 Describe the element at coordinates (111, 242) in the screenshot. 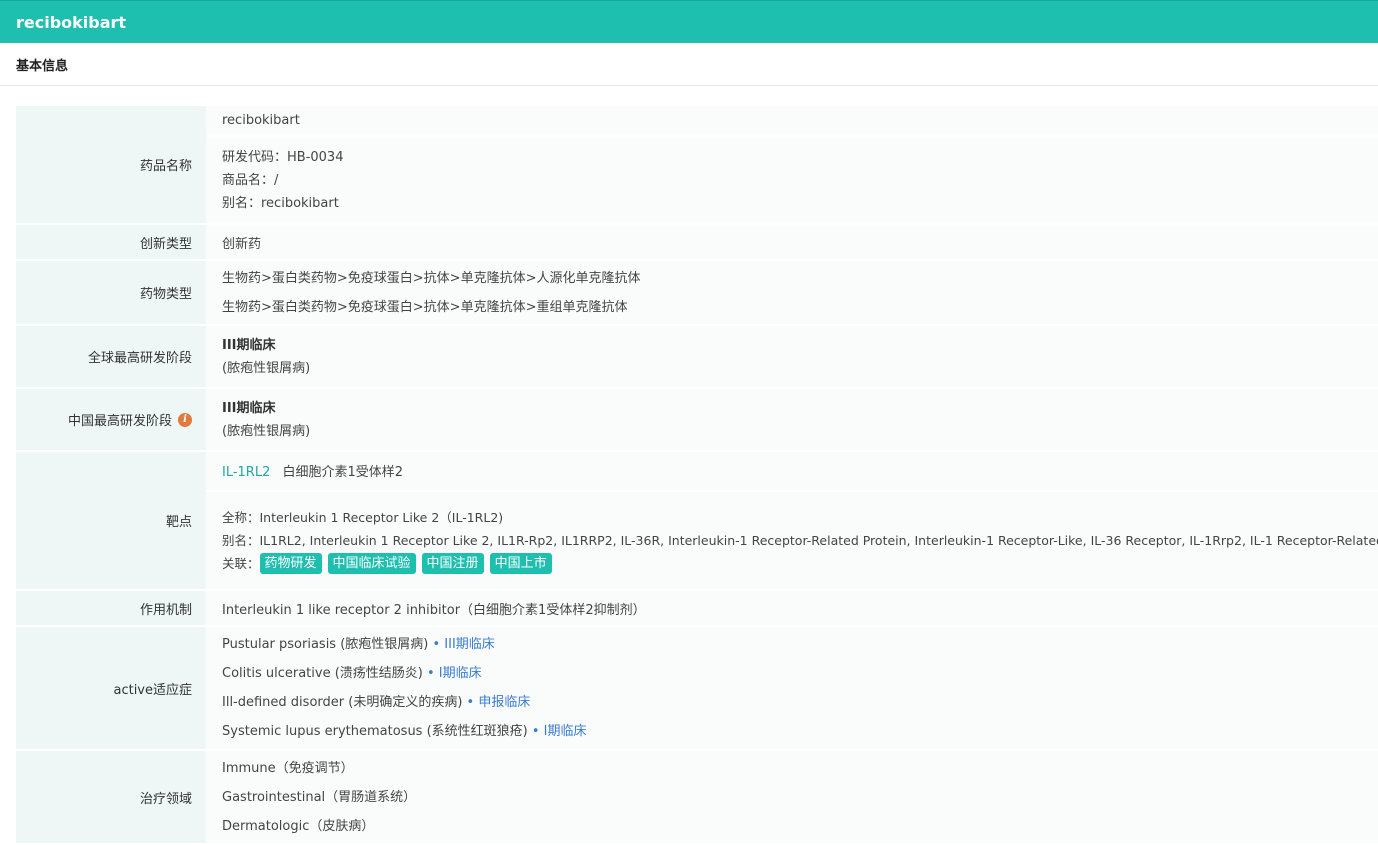

I see `row-label: 创新类型` at that location.